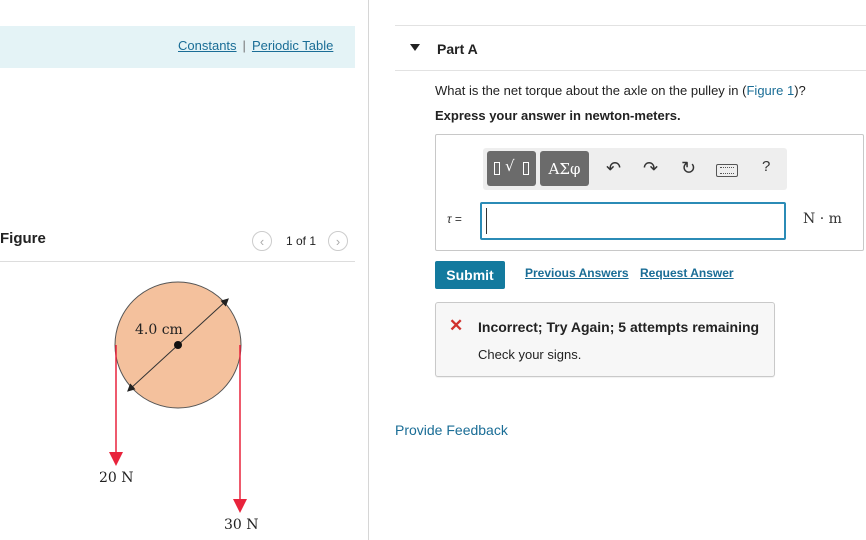  I want to click on answer-input, so click(633, 221).